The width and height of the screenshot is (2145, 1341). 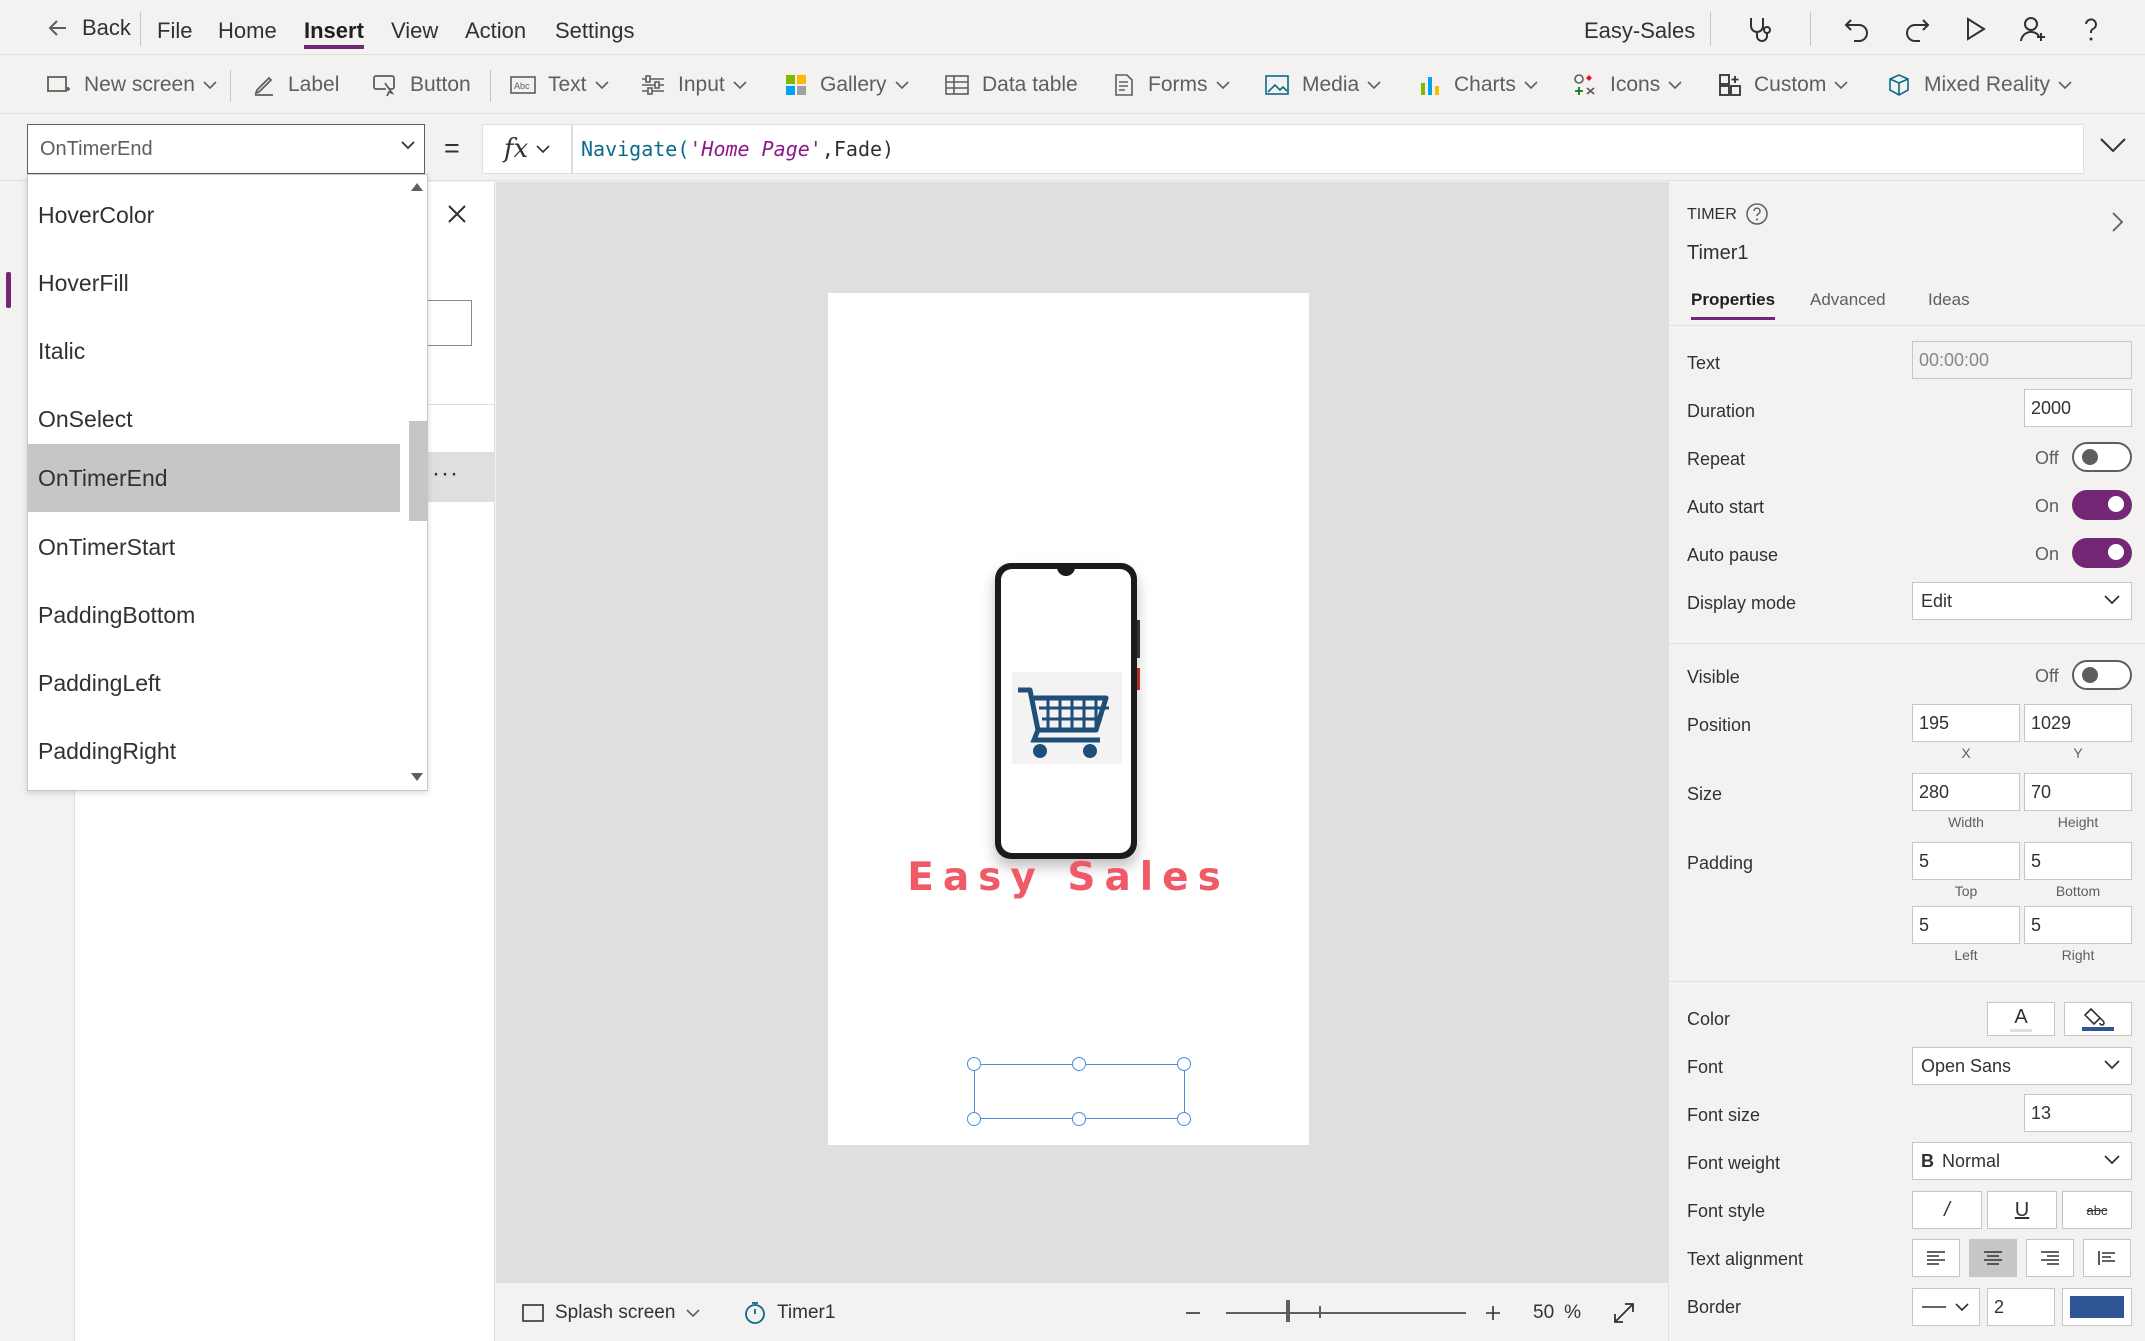 What do you see at coordinates (2098, 1019) in the screenshot?
I see `fill-color-button` at bounding box center [2098, 1019].